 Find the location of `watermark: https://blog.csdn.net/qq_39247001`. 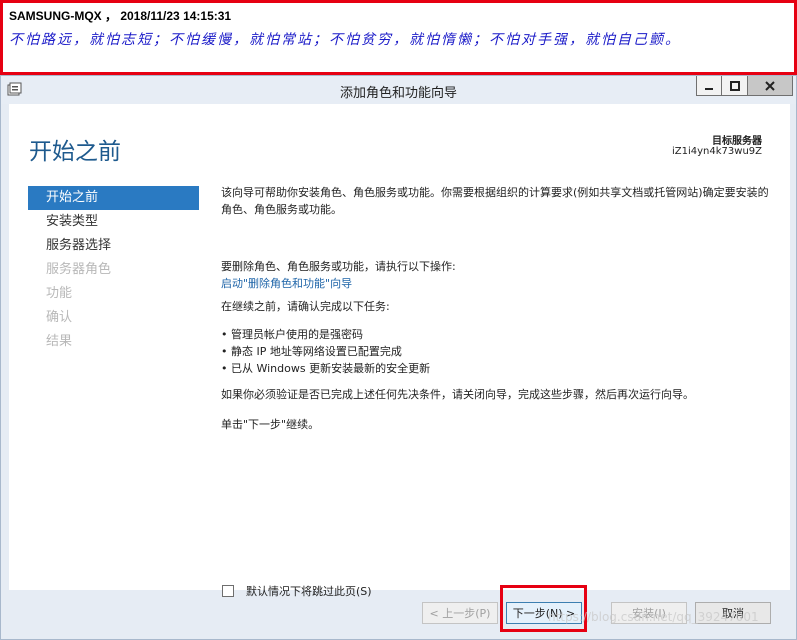

watermark: https://blog.csdn.net/qq_39247001 is located at coordinates (653, 617).